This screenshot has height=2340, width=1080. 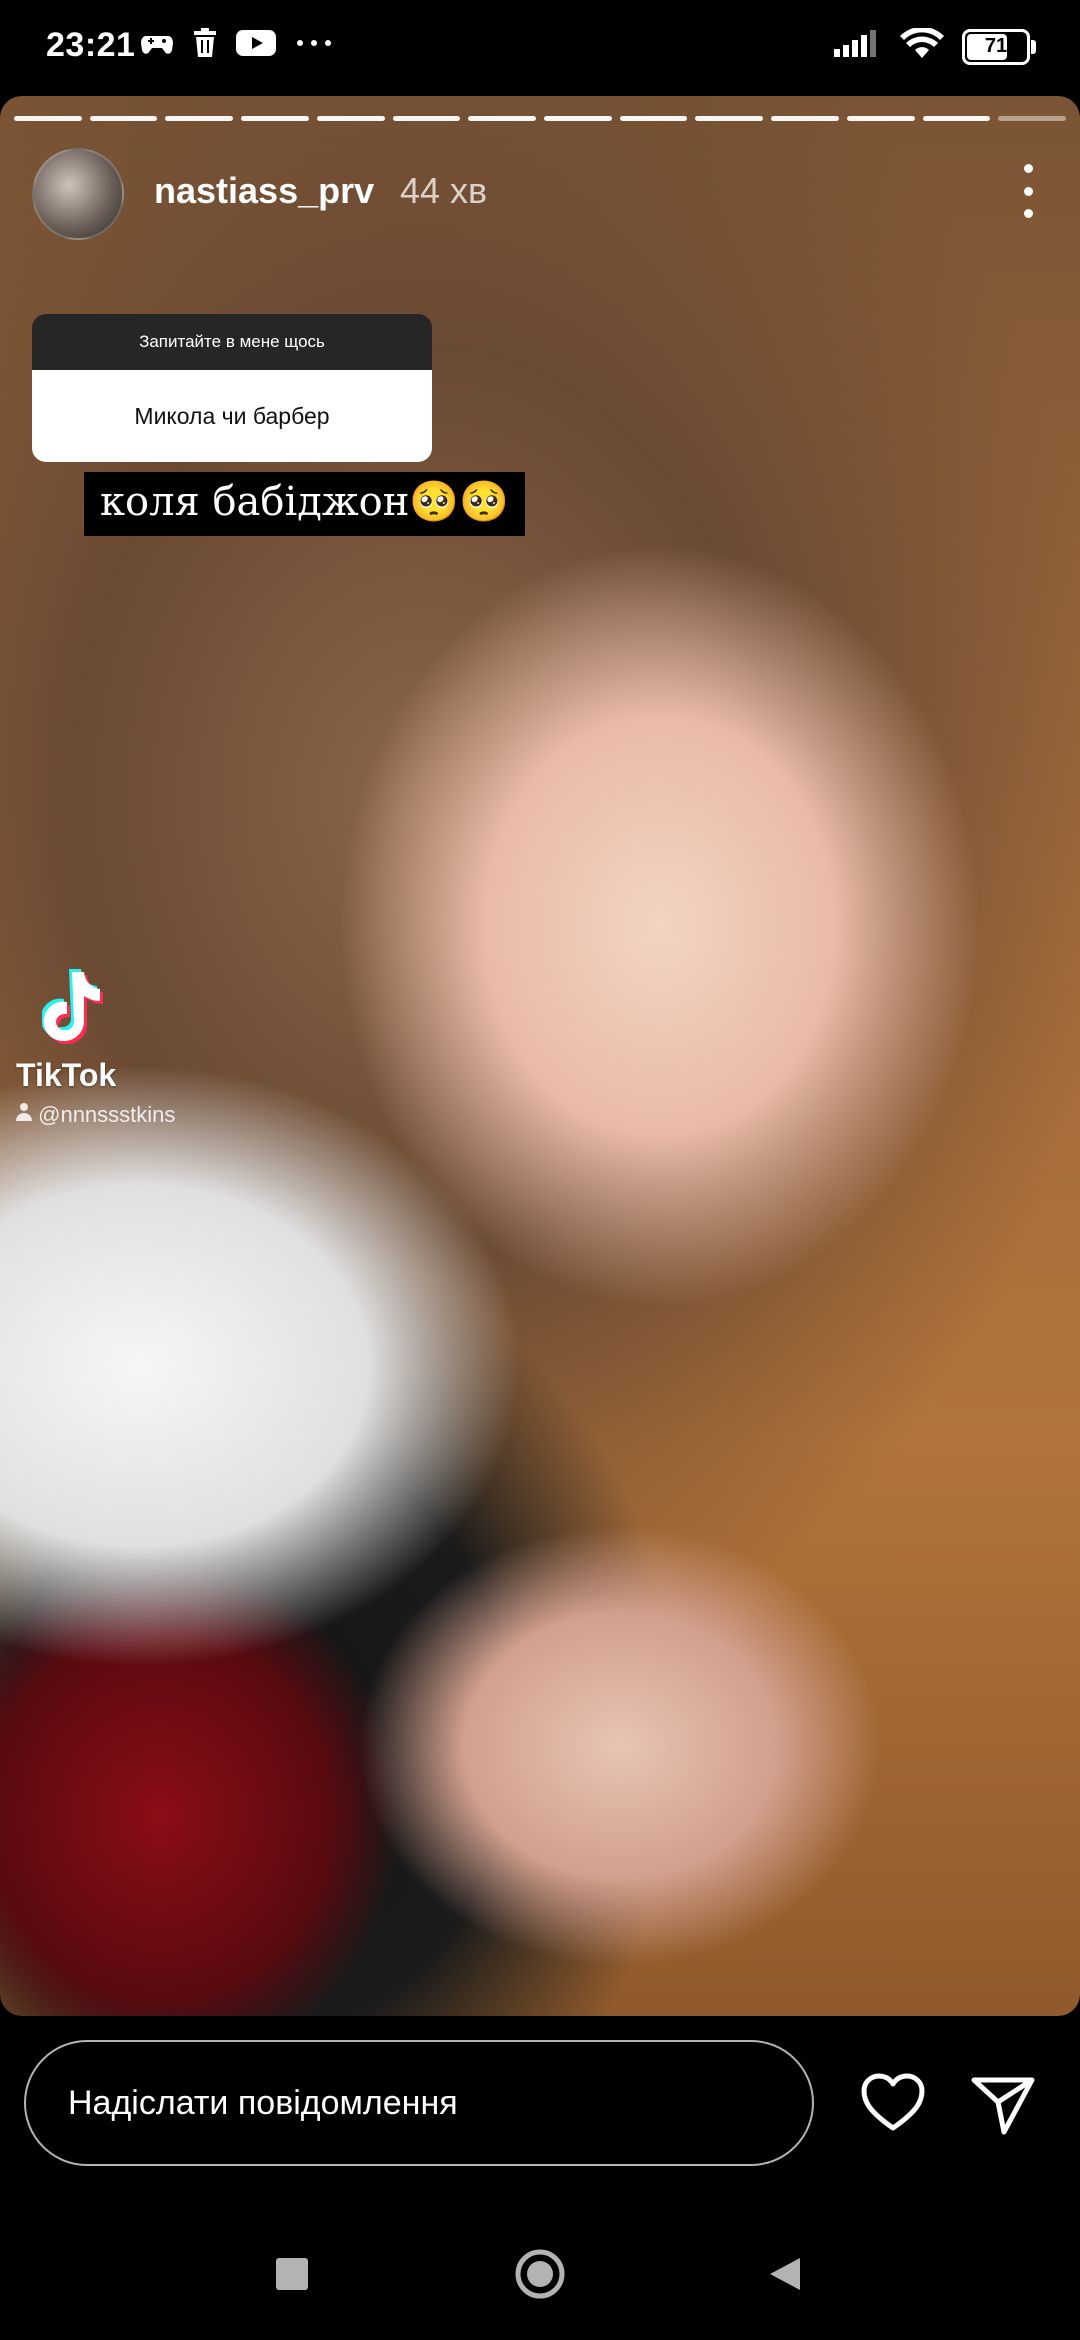 What do you see at coordinates (71, 1007) in the screenshot?
I see `tiktok-logo-icon` at bounding box center [71, 1007].